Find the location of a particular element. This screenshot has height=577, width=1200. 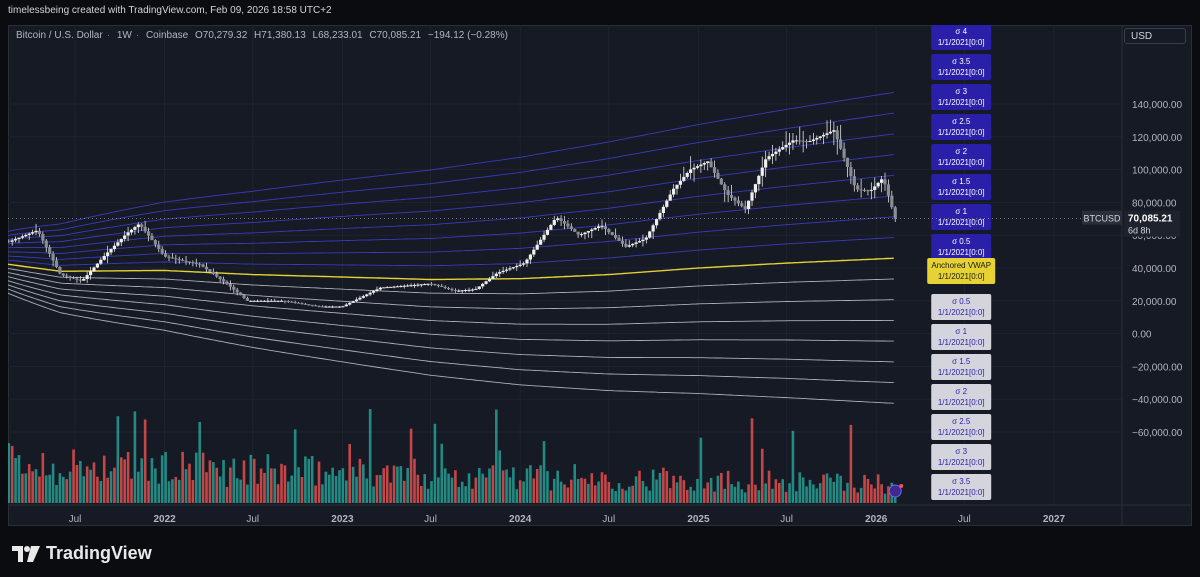

lower-band-label: σ 2.5 1/1/2021[0:0] is located at coordinates (961, 427).